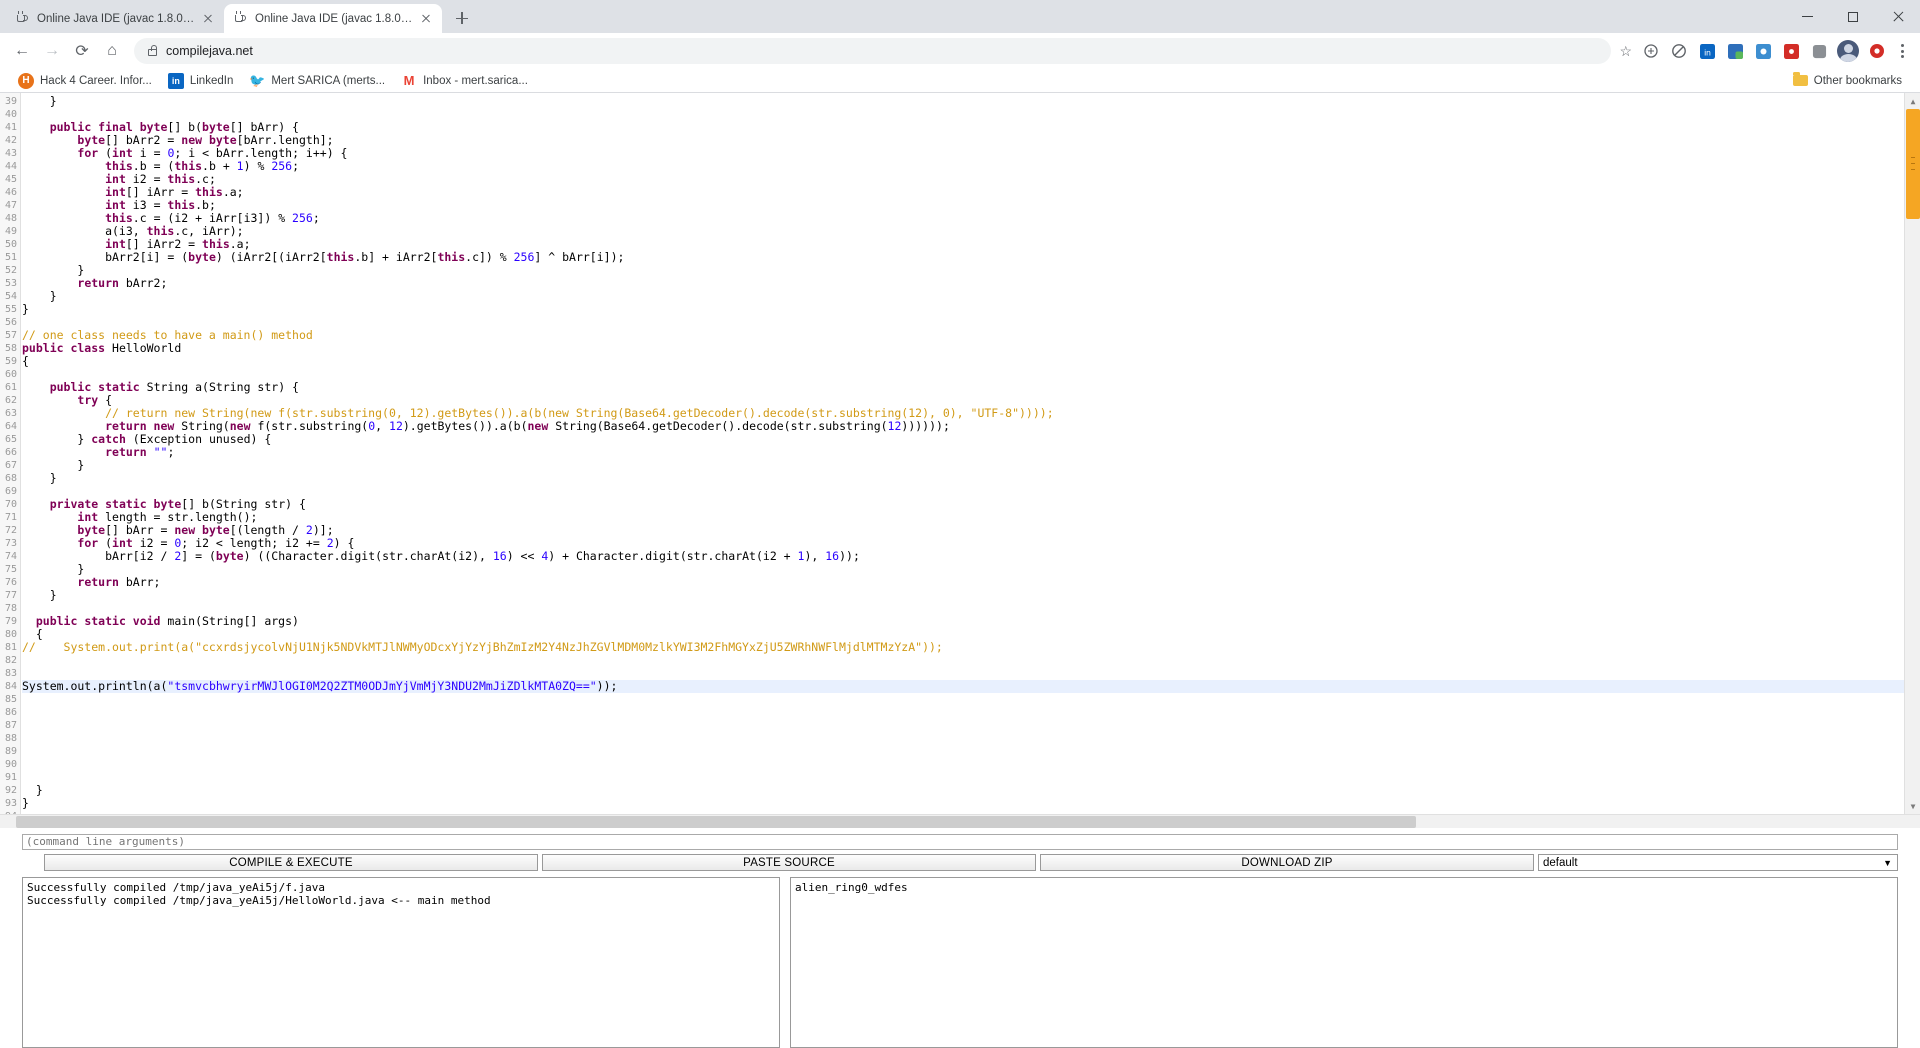 This screenshot has height=1048, width=1920. Describe the element at coordinates (257, 166) in the screenshot. I see `code-token: ) %` at that location.